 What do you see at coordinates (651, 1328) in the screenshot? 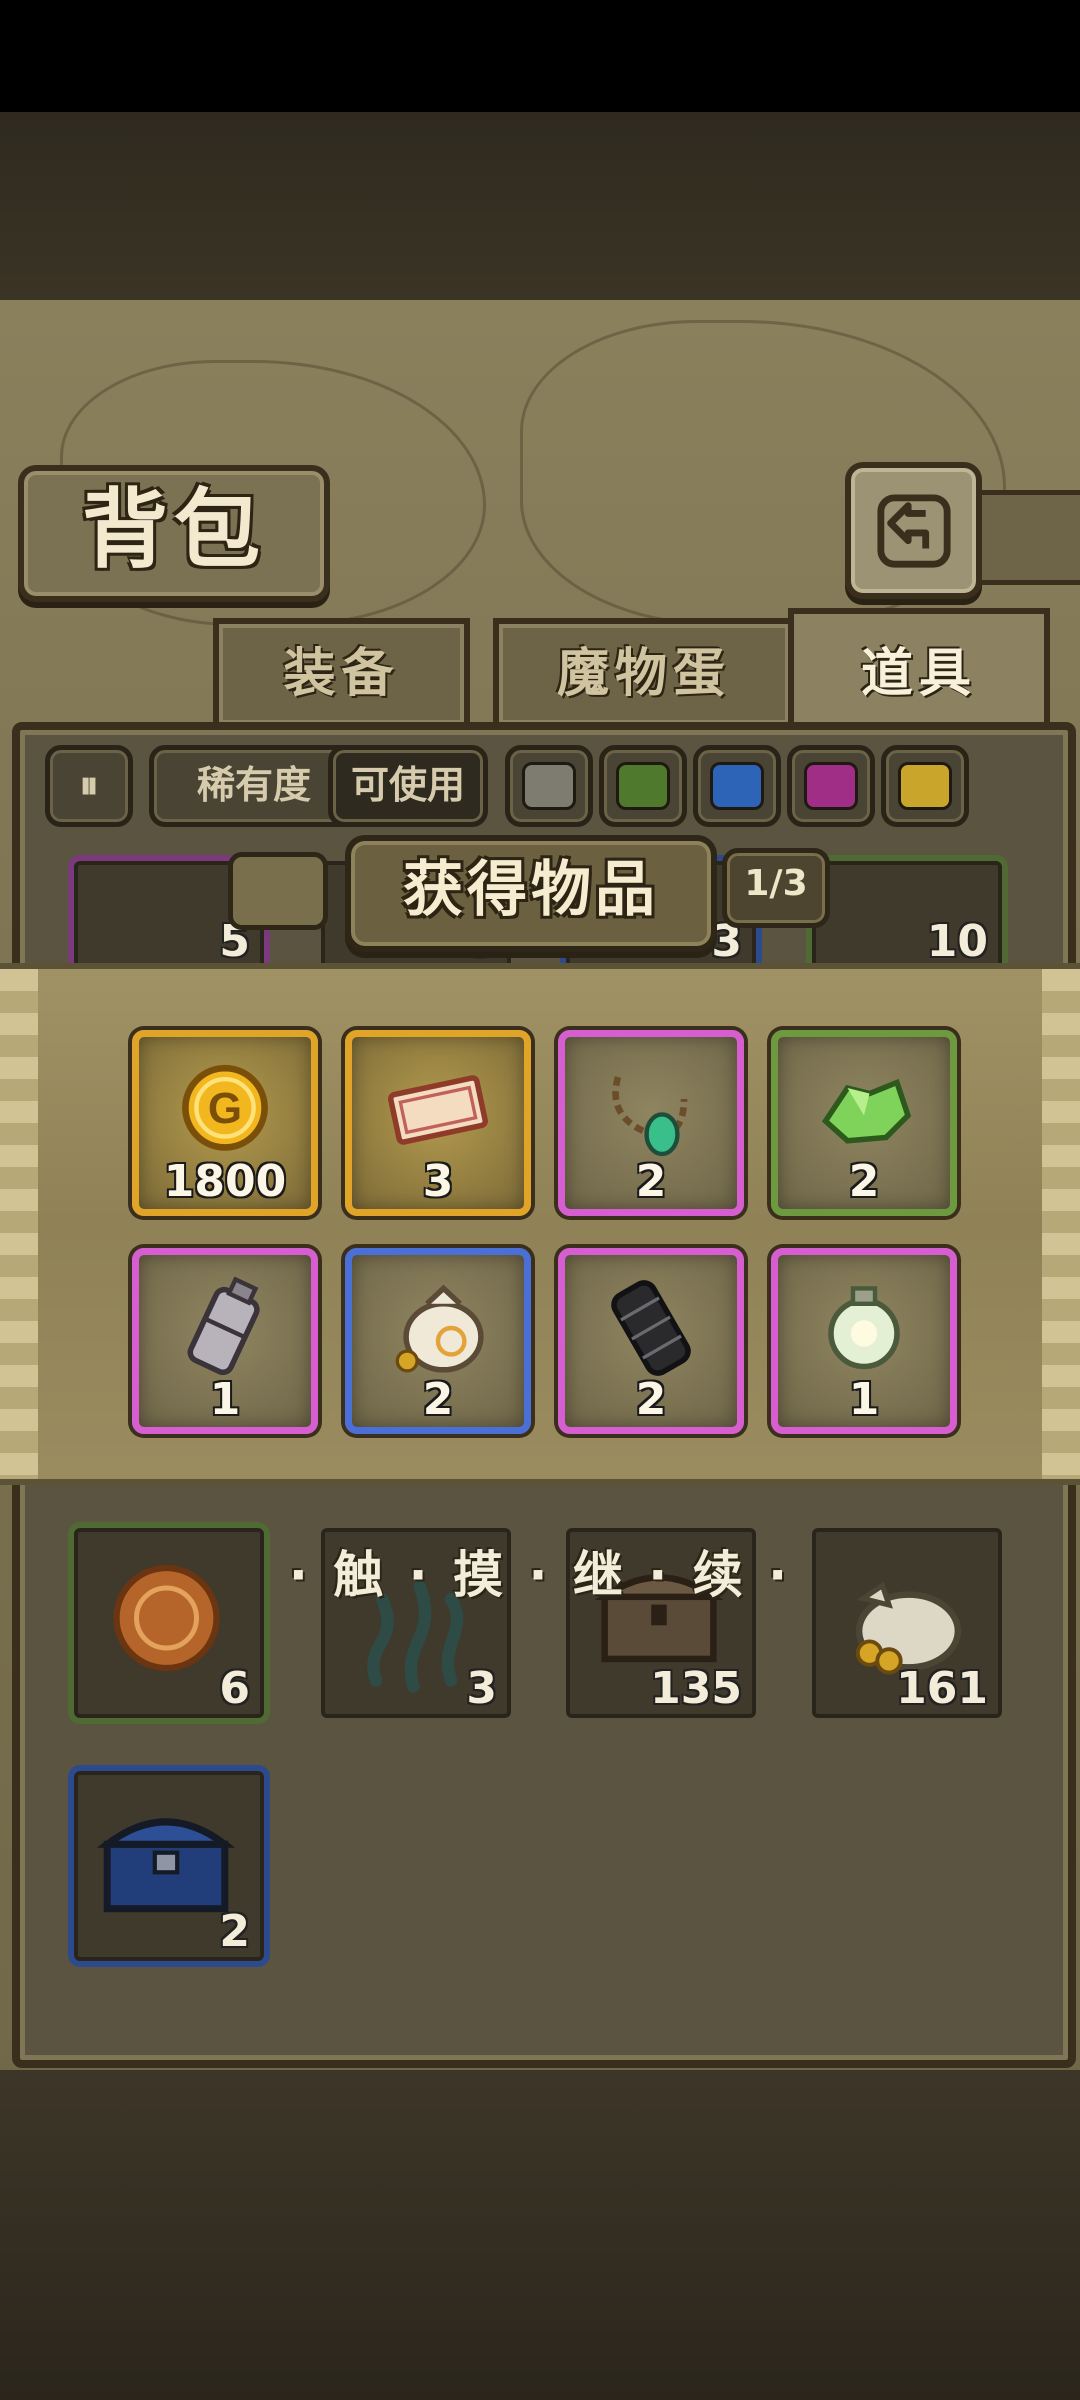
I see `iron-scroll-icon` at bounding box center [651, 1328].